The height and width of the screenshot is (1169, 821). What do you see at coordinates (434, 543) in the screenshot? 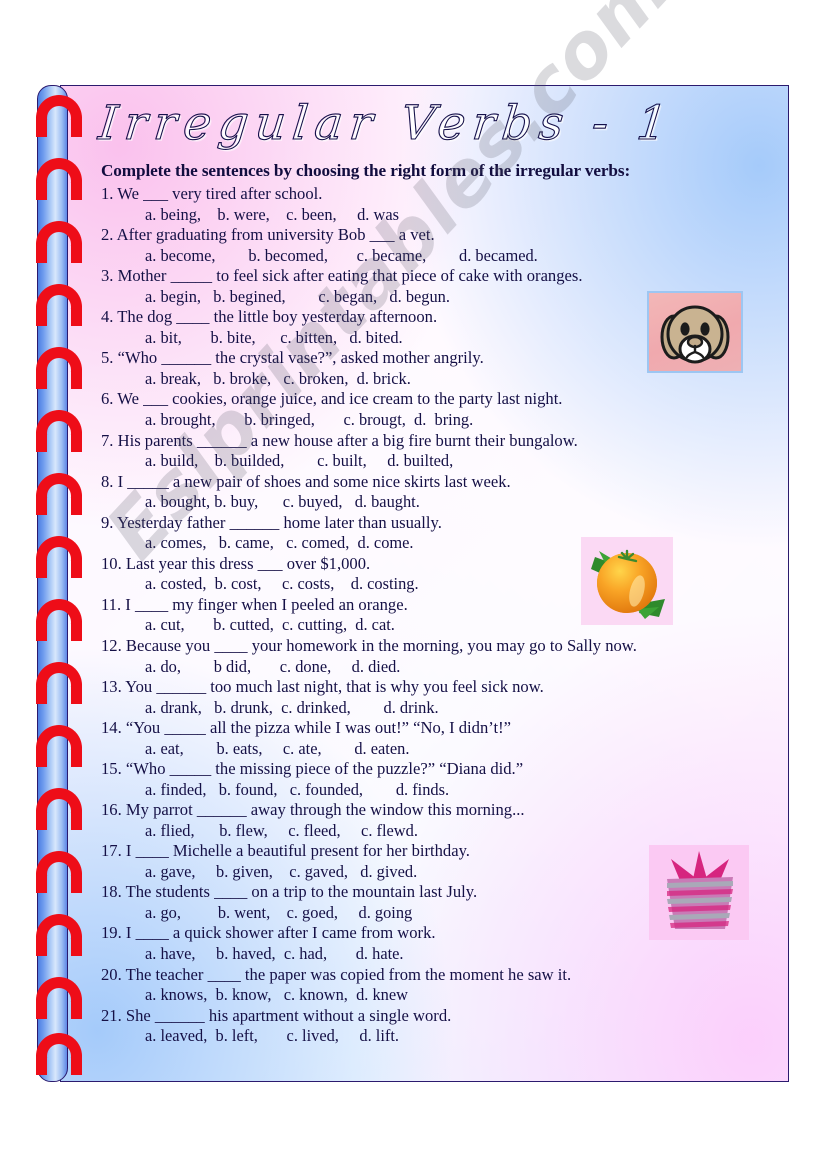
I see `question-options: a. comes, b. came, c. comed, d. come.` at bounding box center [434, 543].